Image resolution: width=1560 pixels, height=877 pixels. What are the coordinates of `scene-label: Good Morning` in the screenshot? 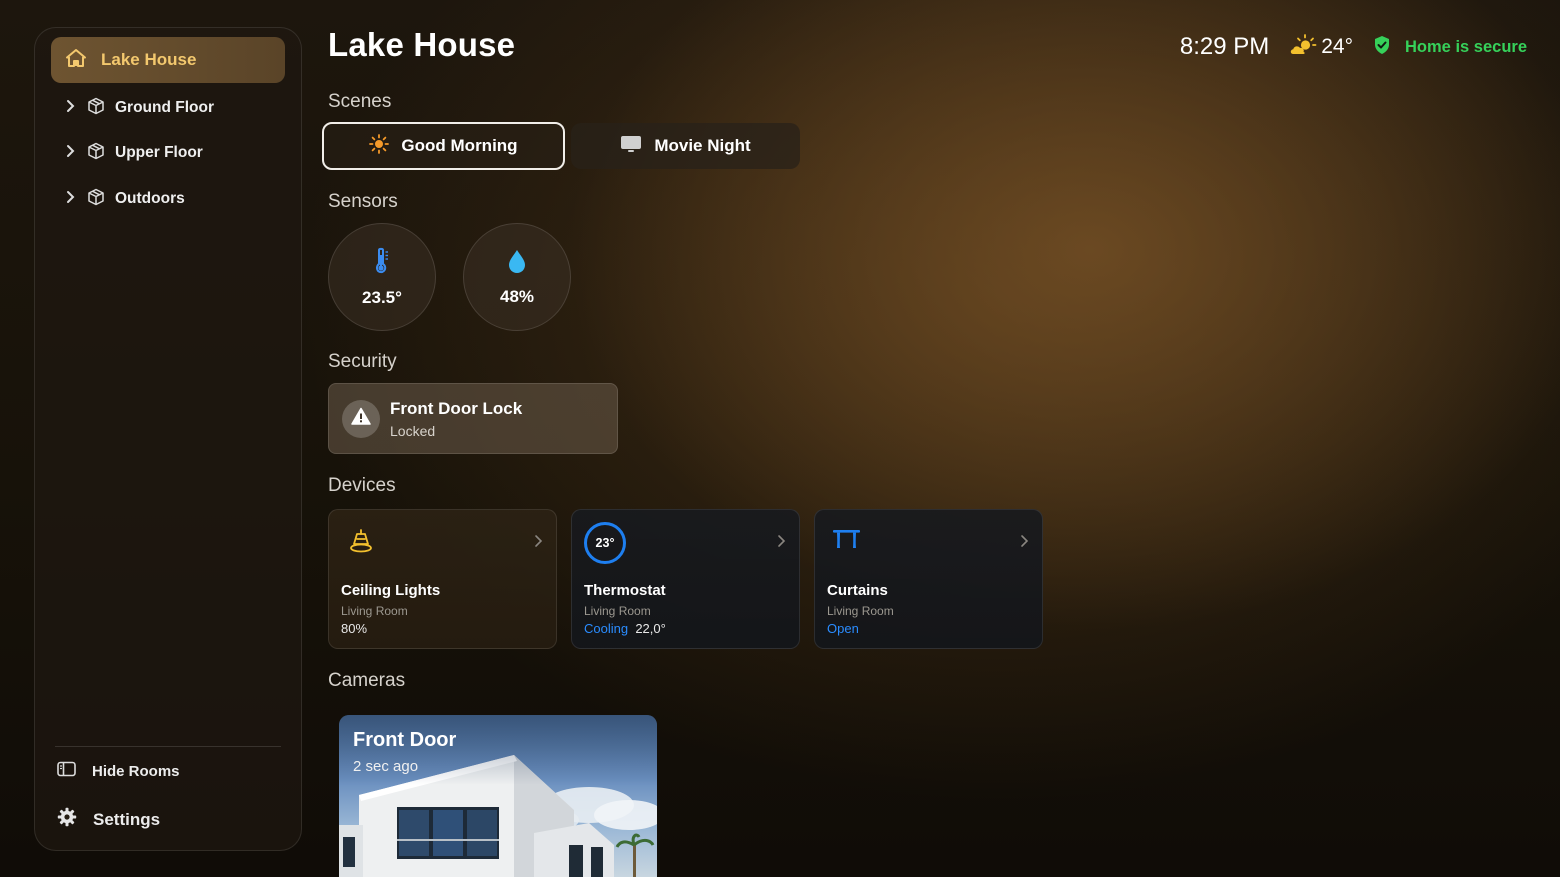 It's located at (459, 145).